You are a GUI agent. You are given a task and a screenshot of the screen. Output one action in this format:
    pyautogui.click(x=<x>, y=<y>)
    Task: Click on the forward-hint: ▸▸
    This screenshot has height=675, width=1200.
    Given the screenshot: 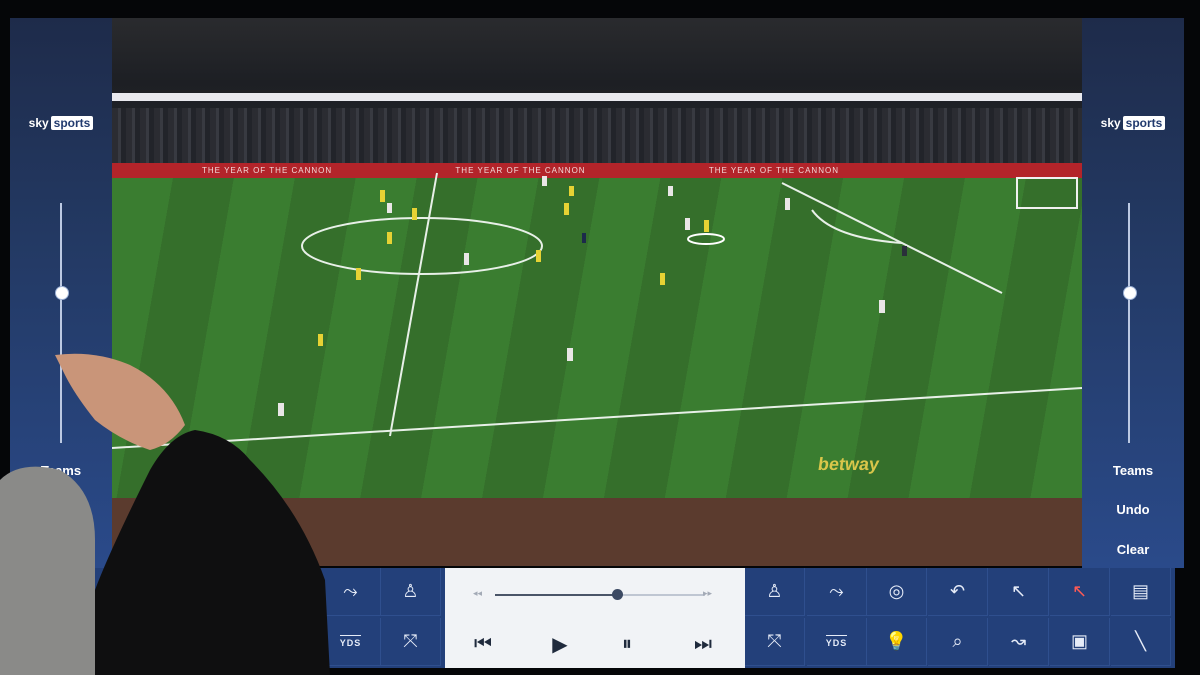 What is the action you would take?
    pyautogui.click(x=708, y=593)
    